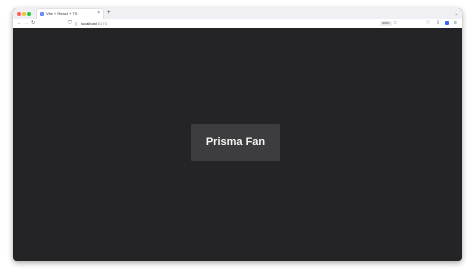 This screenshot has height=278, width=474. Describe the element at coordinates (428, 23) in the screenshot. I see `pocket-icon: ♡` at that location.